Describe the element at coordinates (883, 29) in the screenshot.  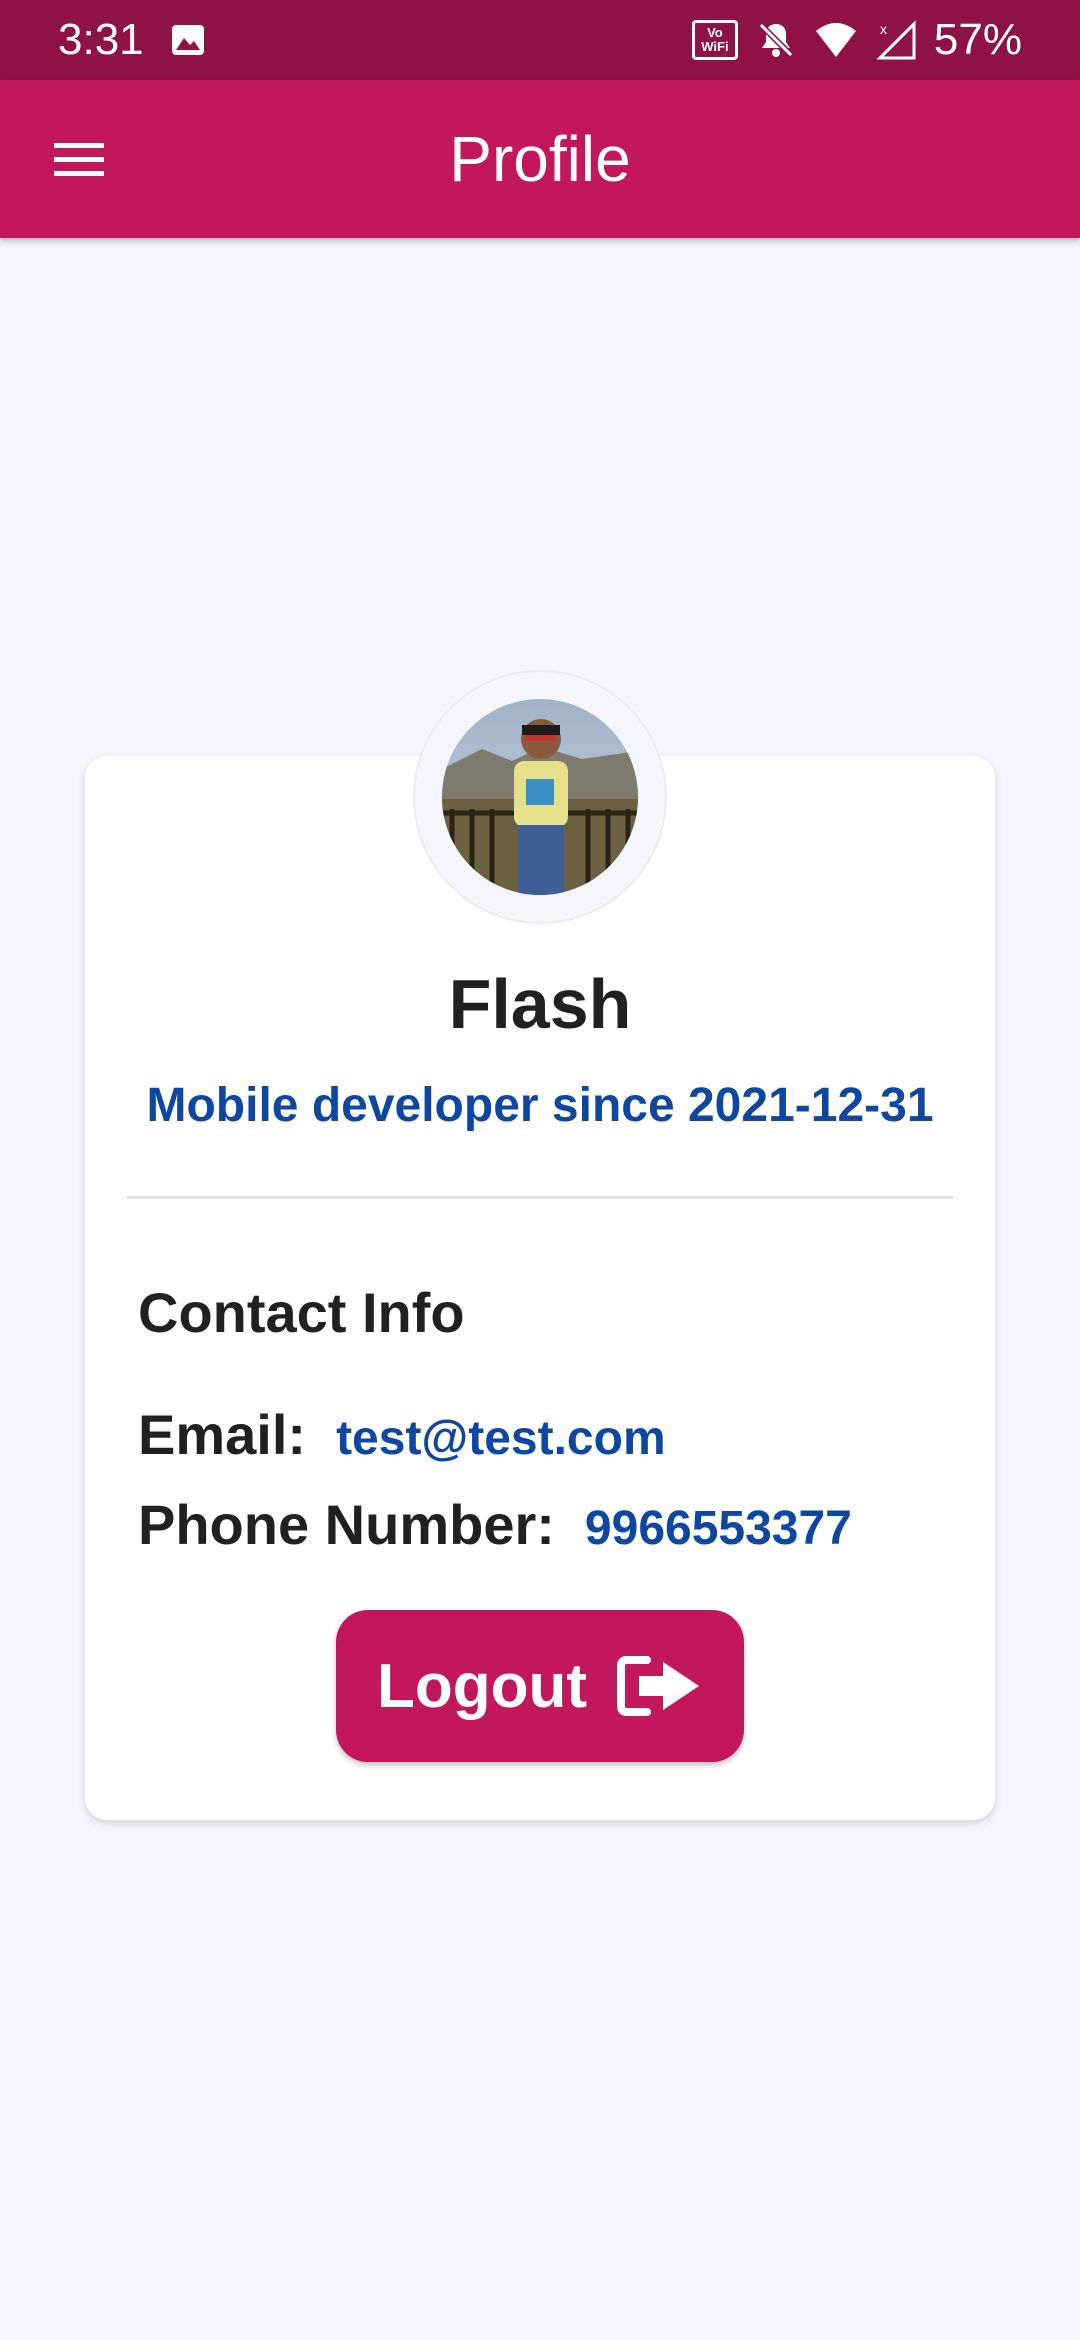
I see `svg-text: x` at that location.